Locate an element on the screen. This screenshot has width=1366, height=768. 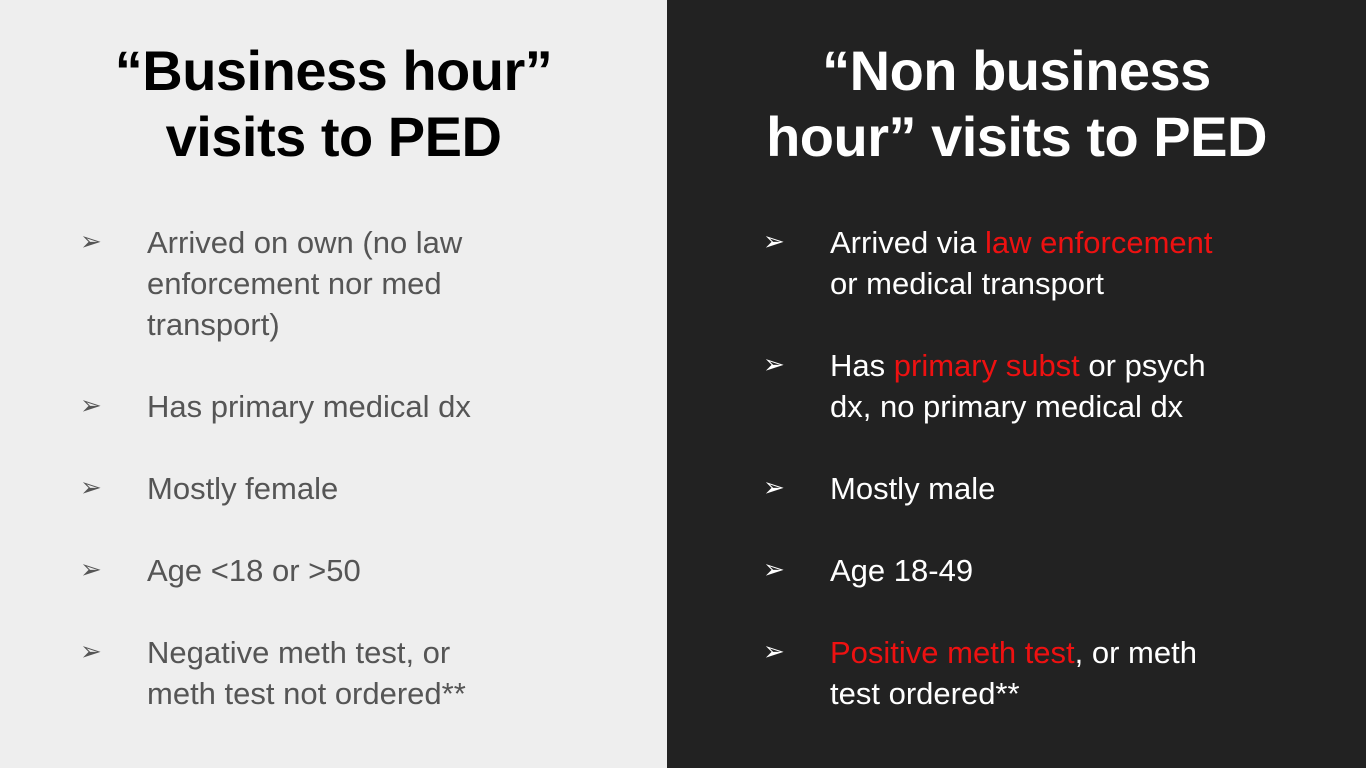
text-line: Arrived on own (no law is located at coordinates (305, 242).